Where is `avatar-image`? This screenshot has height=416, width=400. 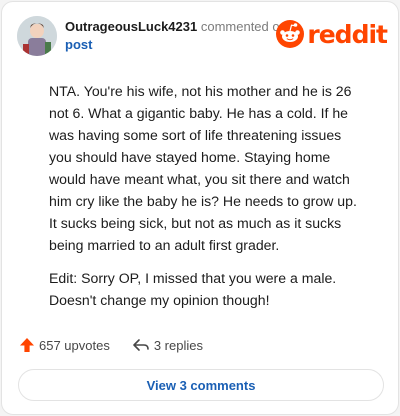 avatar-image is located at coordinates (37, 36).